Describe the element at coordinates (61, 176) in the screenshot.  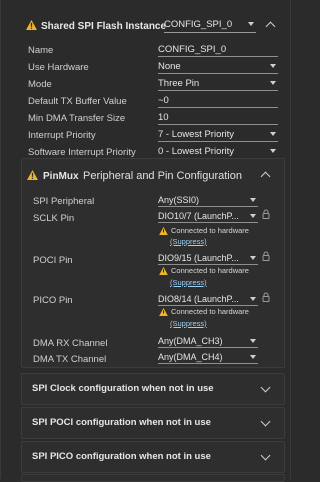
I see `pinmux-title: PinMux` at that location.